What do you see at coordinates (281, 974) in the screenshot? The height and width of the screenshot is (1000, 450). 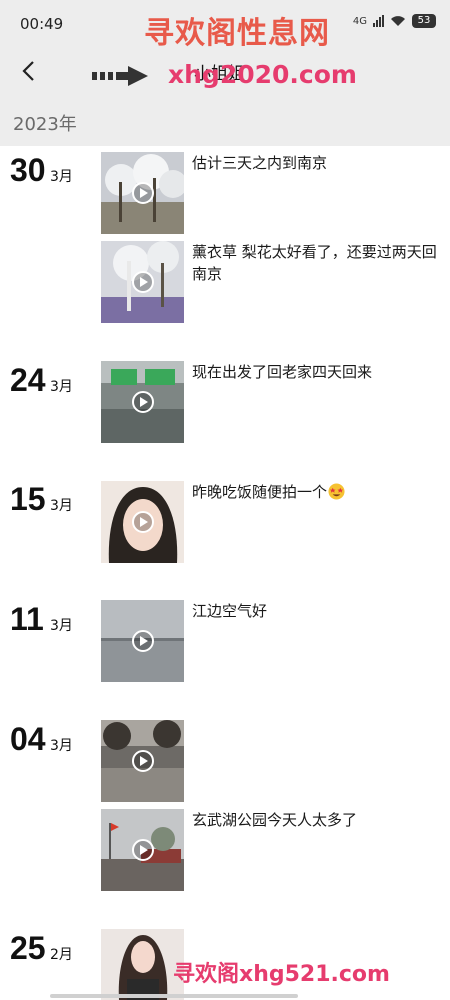 I see `watermark-bottom: 寻欢阁xhg521.com` at bounding box center [281, 974].